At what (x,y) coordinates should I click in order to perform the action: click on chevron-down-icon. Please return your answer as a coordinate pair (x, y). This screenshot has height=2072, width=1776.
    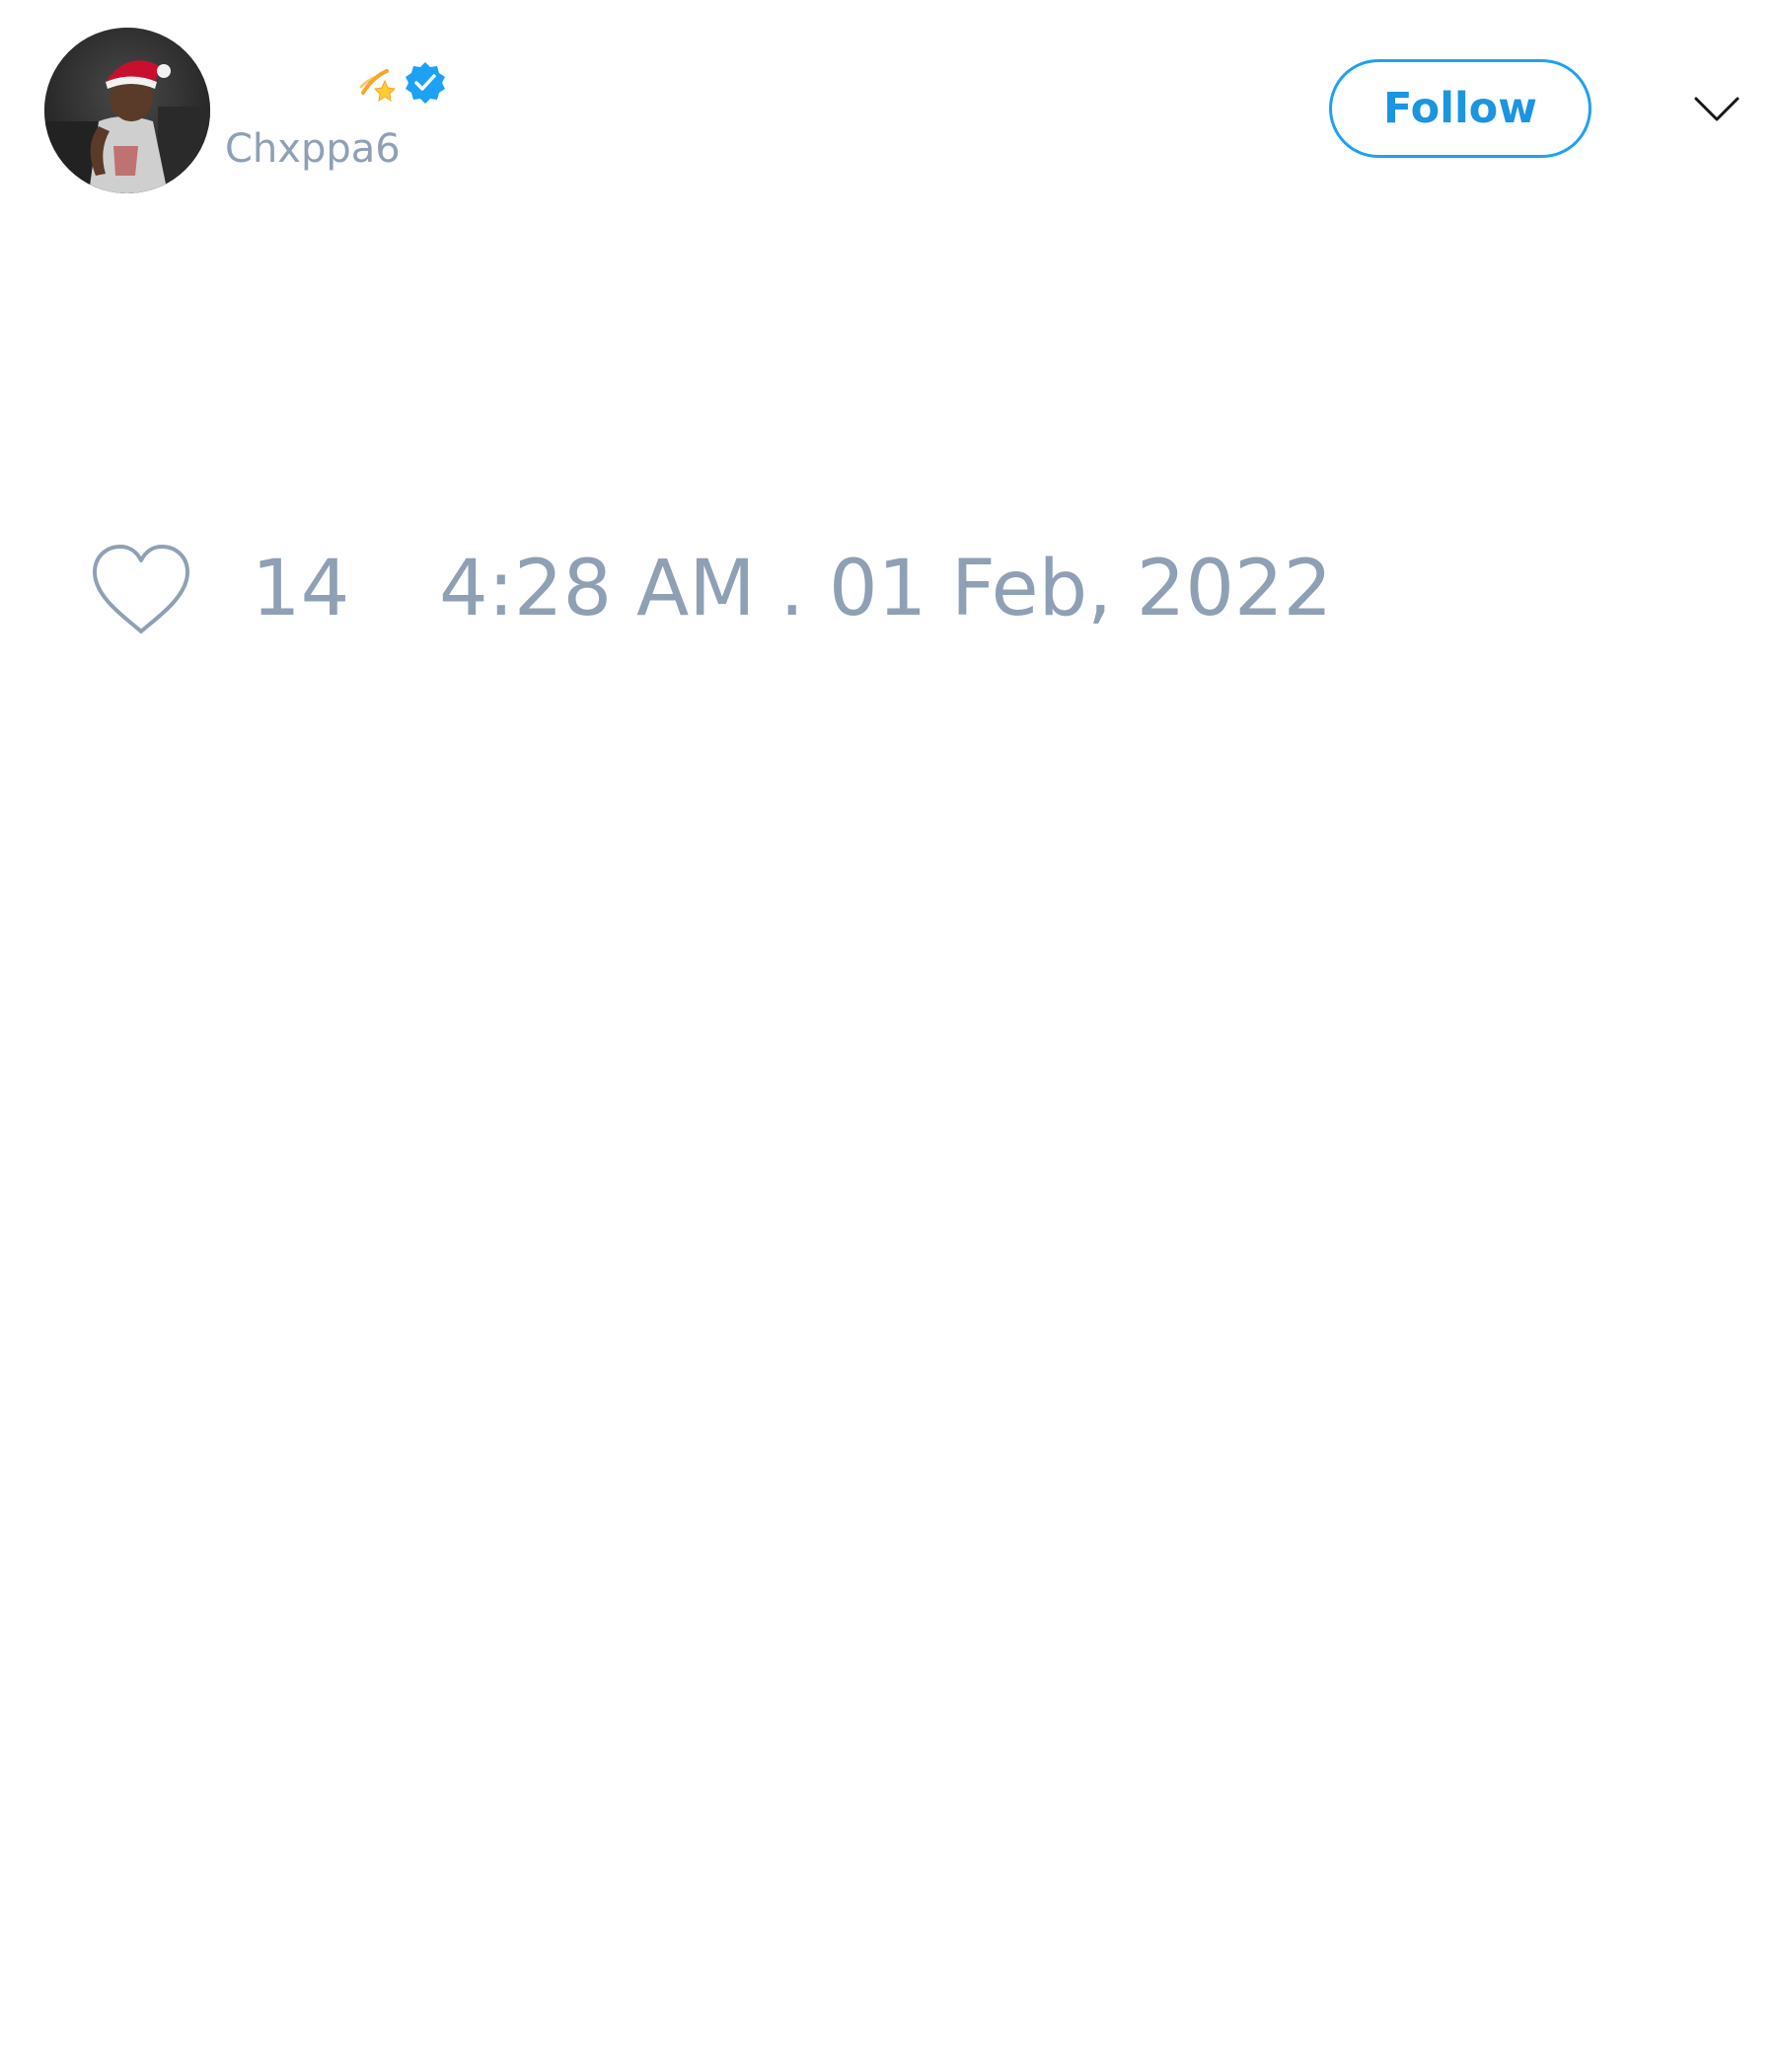
    Looking at the image, I should click on (1717, 109).